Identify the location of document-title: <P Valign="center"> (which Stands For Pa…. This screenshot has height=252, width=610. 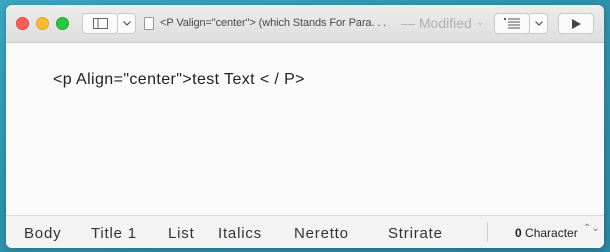
(276, 23).